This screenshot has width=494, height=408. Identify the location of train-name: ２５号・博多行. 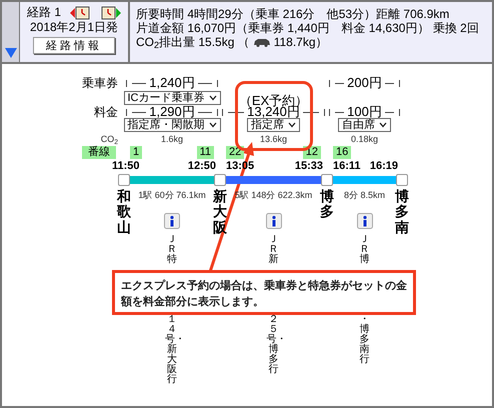
(273, 345).